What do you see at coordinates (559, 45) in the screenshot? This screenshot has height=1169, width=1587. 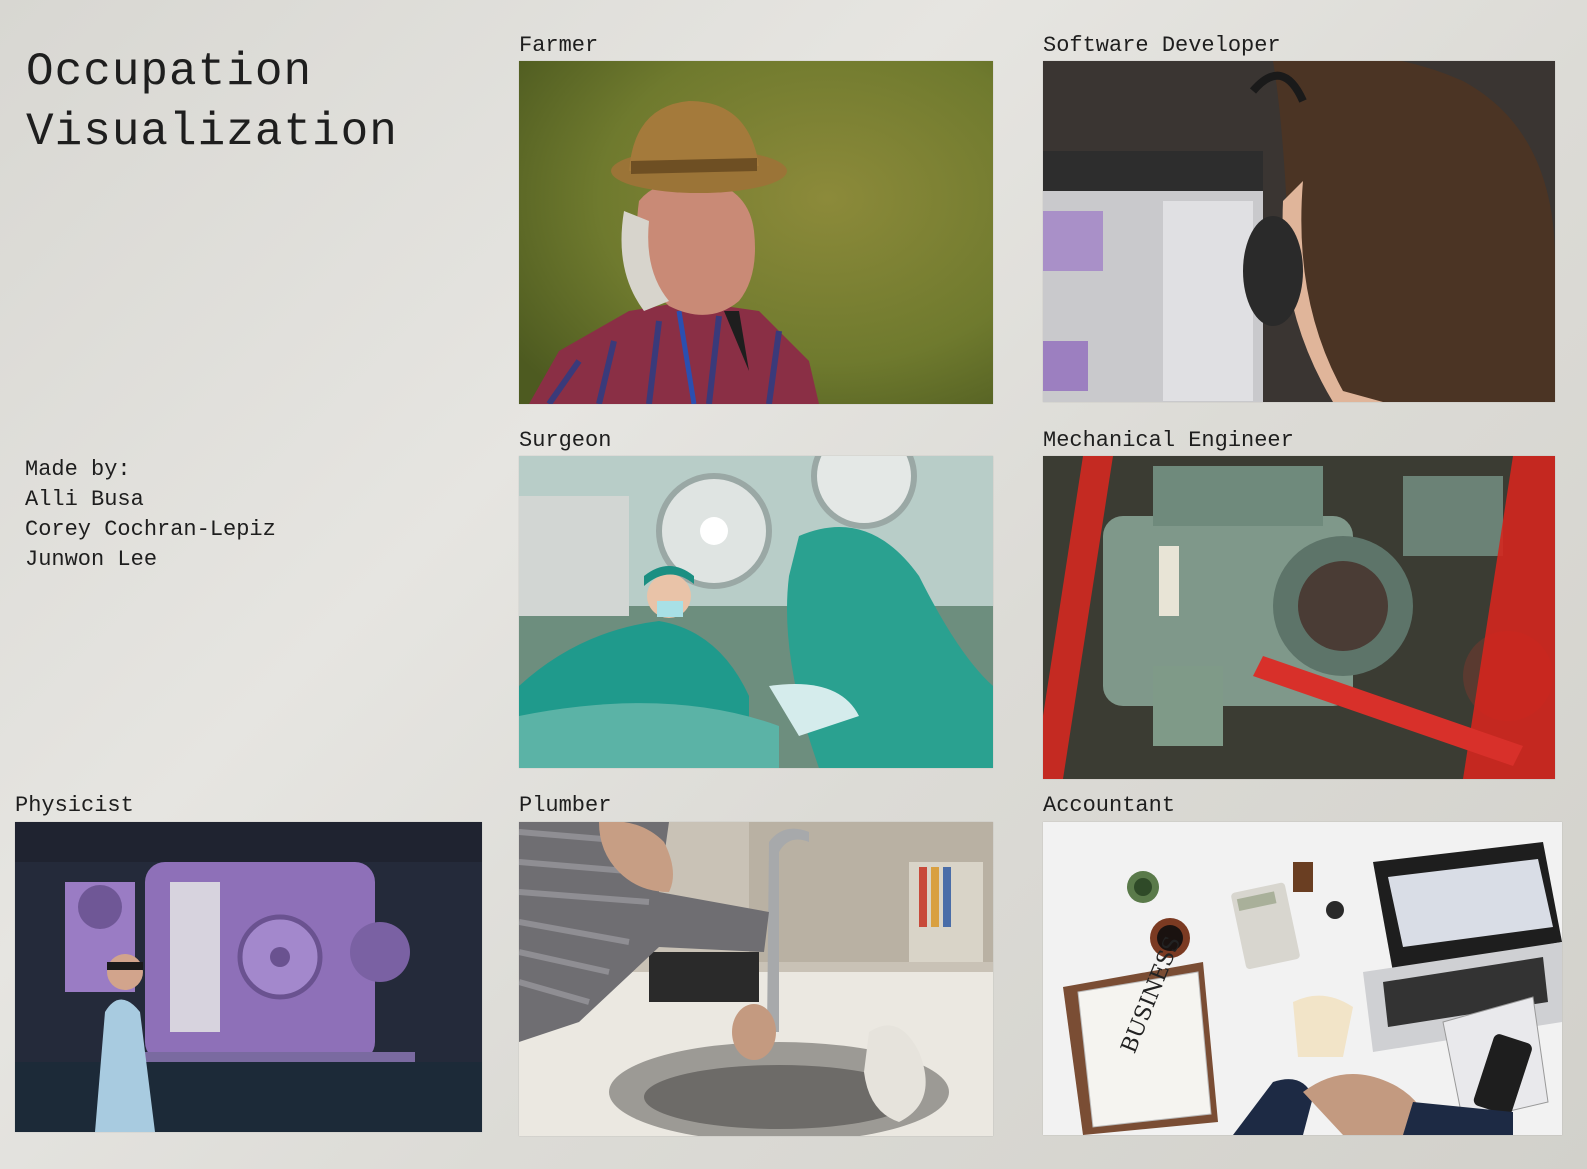 I see `tile-label-farmer: Farmer` at bounding box center [559, 45].